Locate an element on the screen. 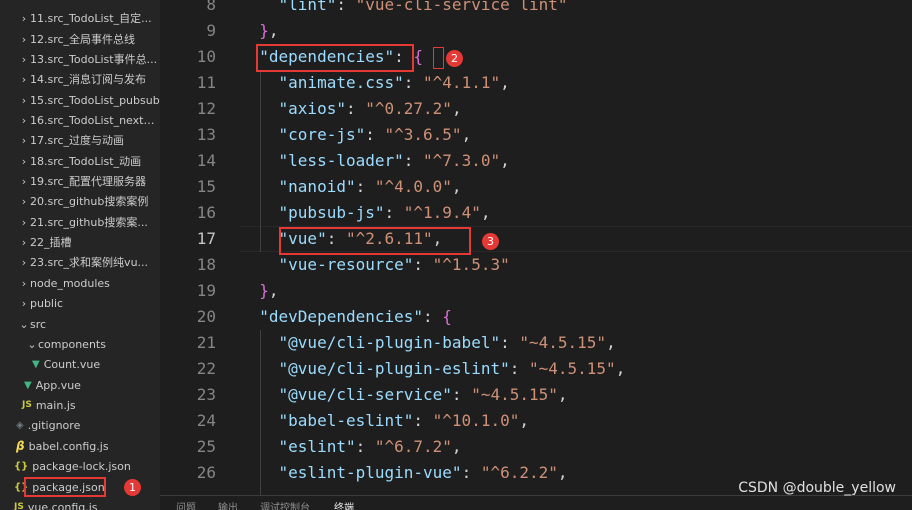 The height and width of the screenshot is (510, 912). tree-file: ▼ Count.vue is located at coordinates (80, 364).